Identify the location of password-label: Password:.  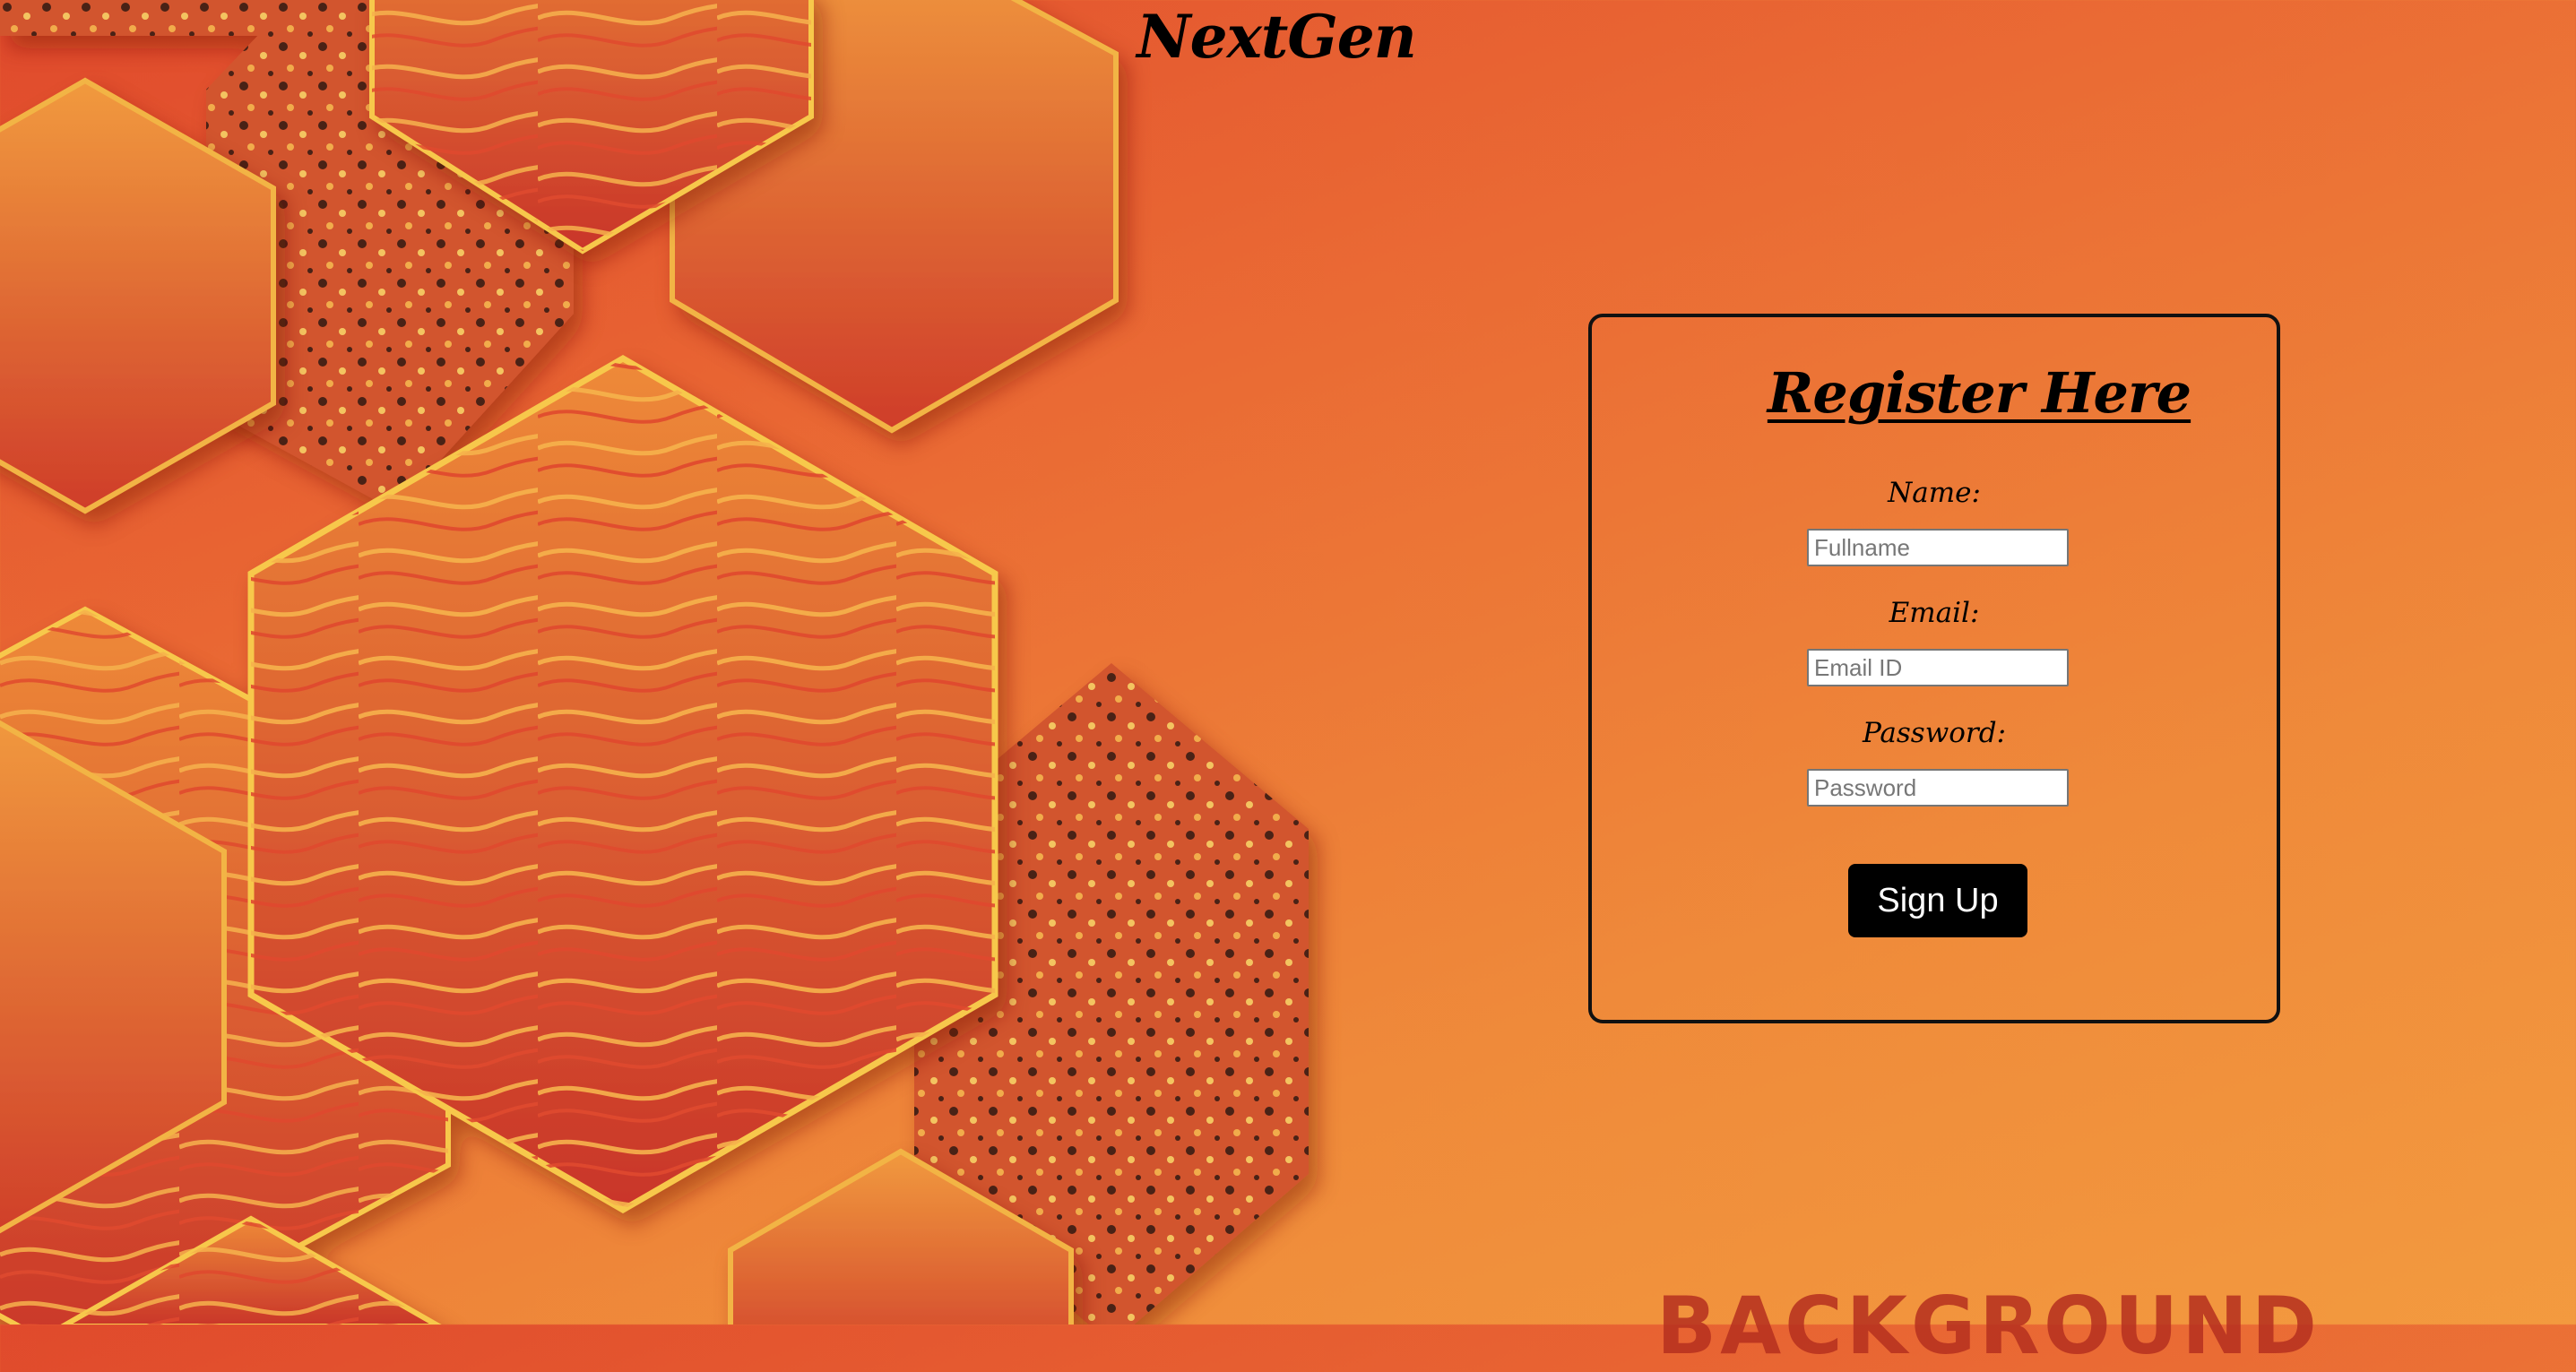
(1934, 733).